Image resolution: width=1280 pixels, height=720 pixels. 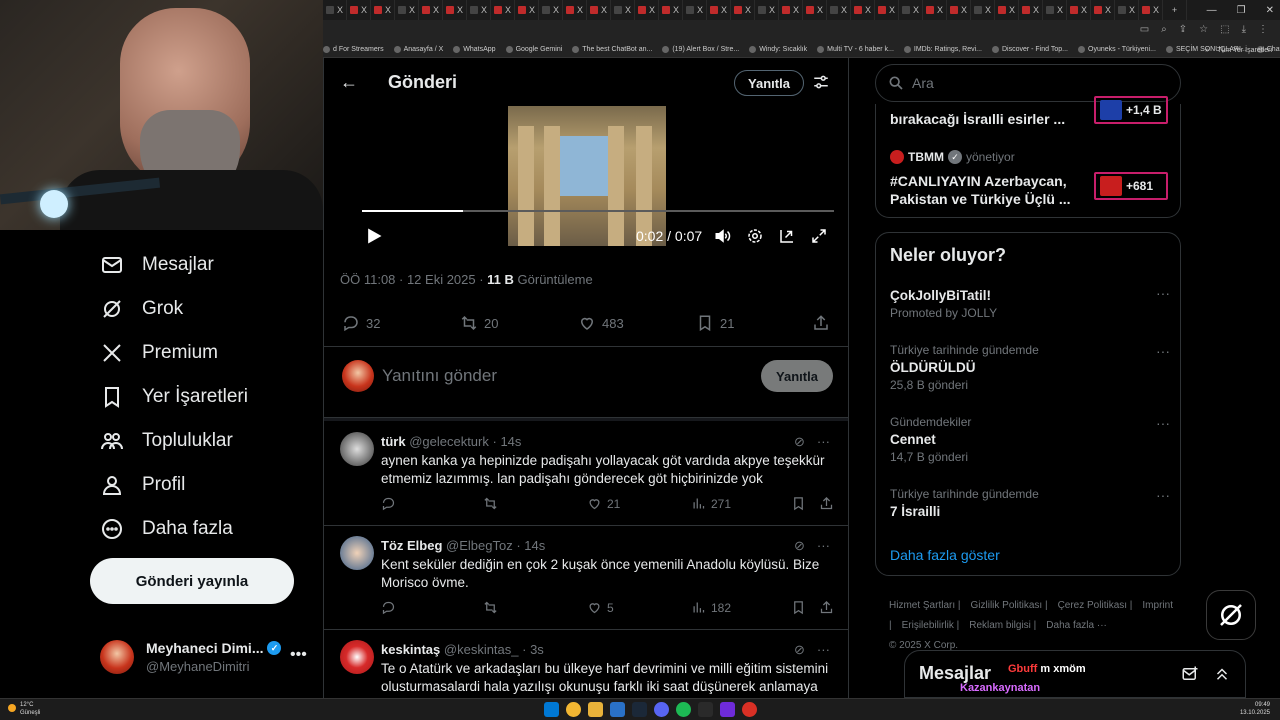 I want to click on bookmark-action, so click(x=798, y=503).